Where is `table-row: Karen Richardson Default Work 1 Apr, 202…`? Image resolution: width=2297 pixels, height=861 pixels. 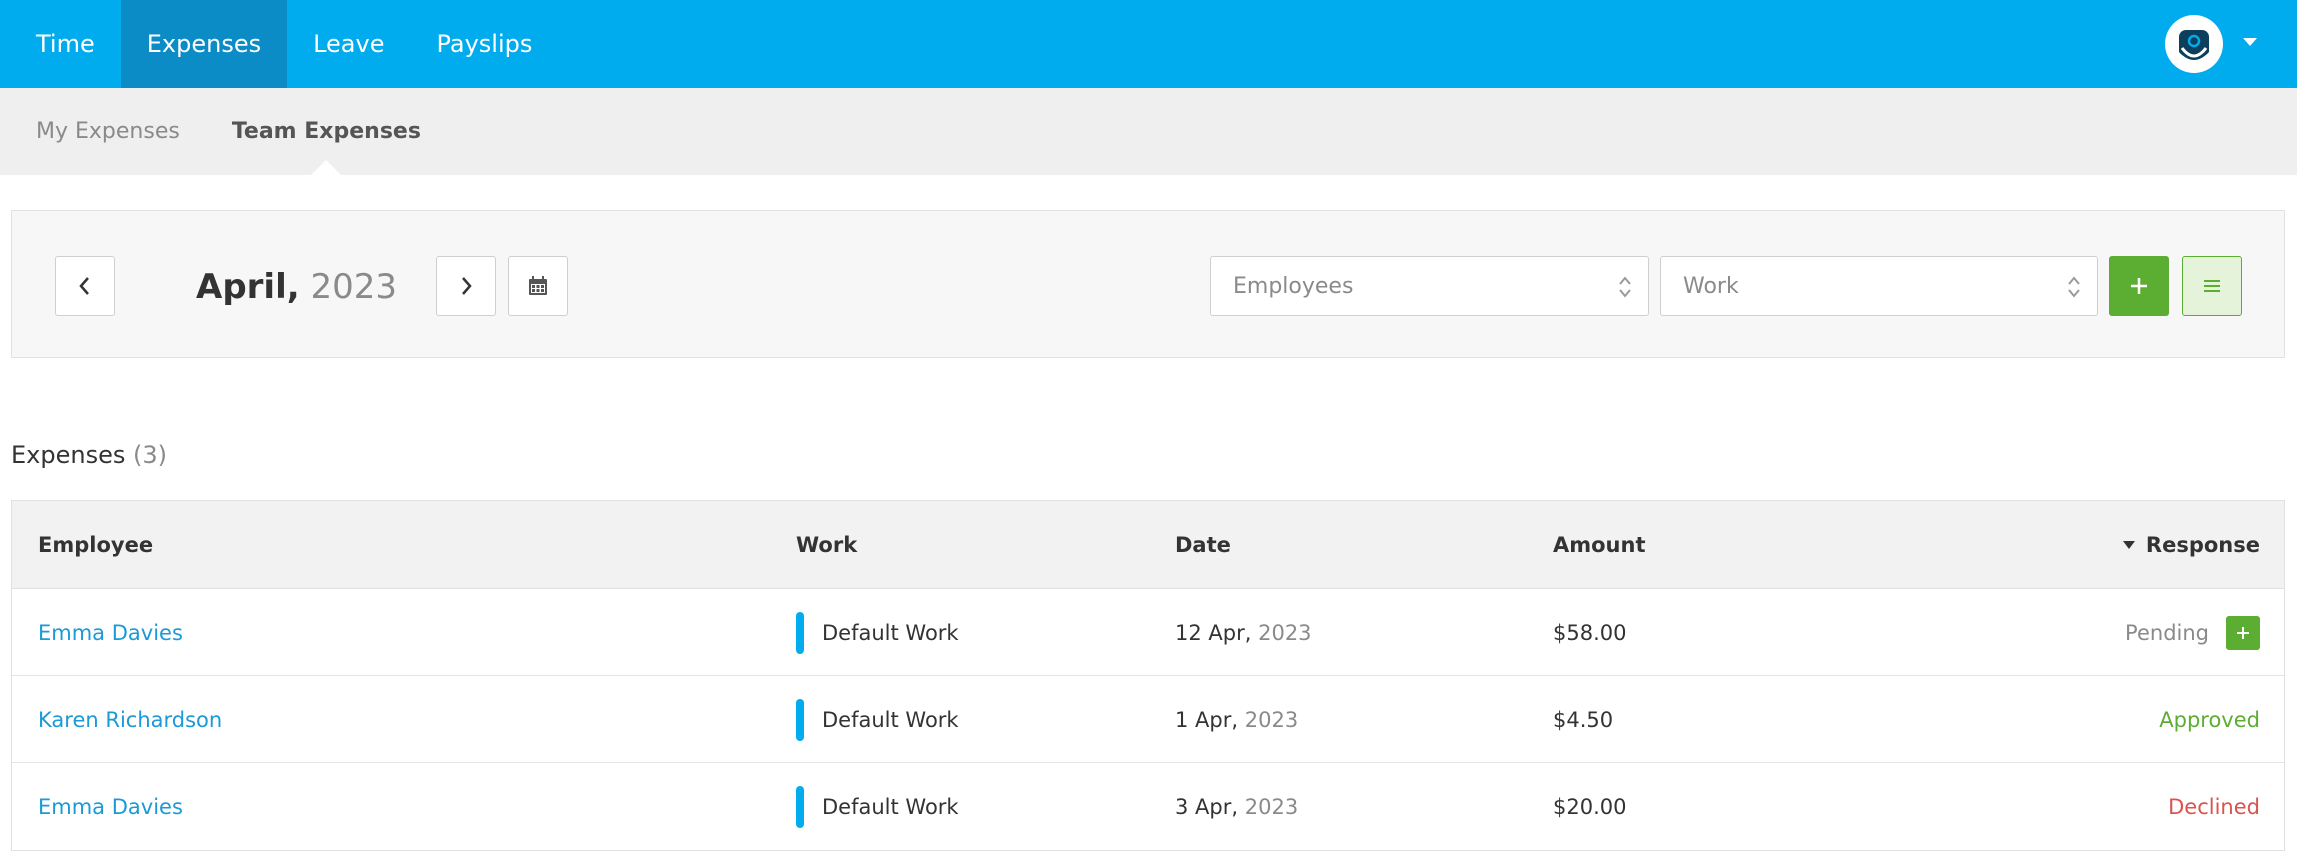 table-row: Karen Richardson Default Work 1 Apr, 202… is located at coordinates (1148, 719).